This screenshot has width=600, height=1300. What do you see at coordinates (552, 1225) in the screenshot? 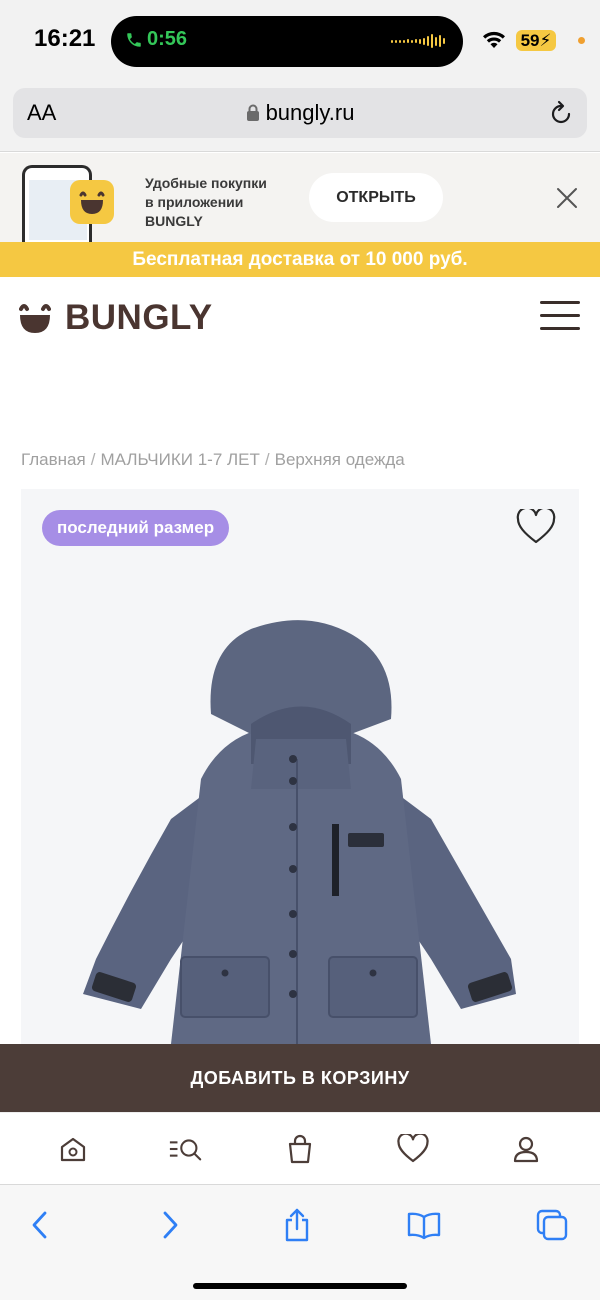
I see `tabs-icon` at bounding box center [552, 1225].